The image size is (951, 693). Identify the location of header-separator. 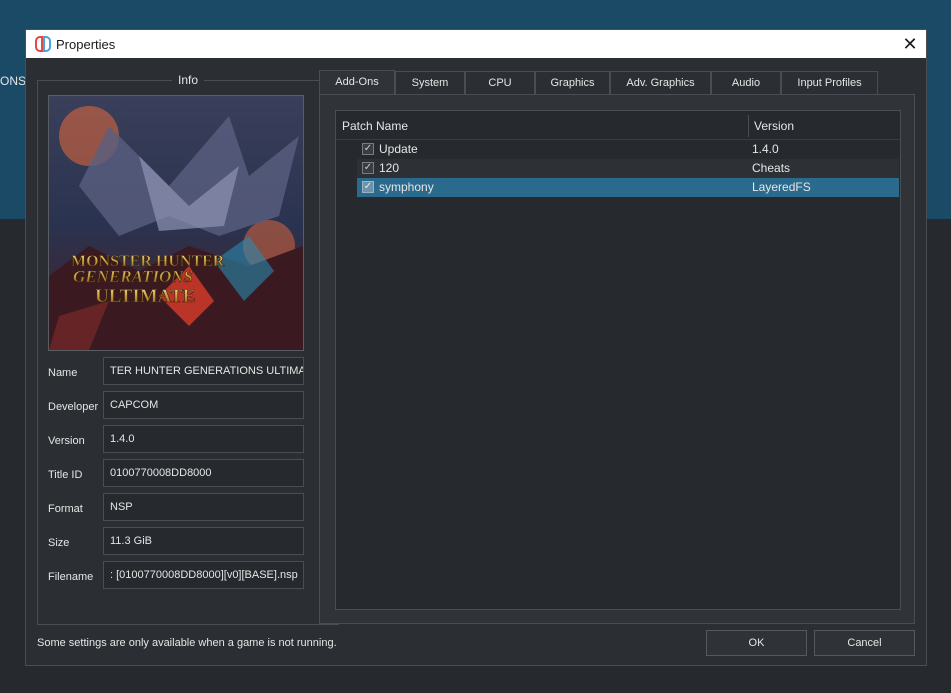
(748, 126).